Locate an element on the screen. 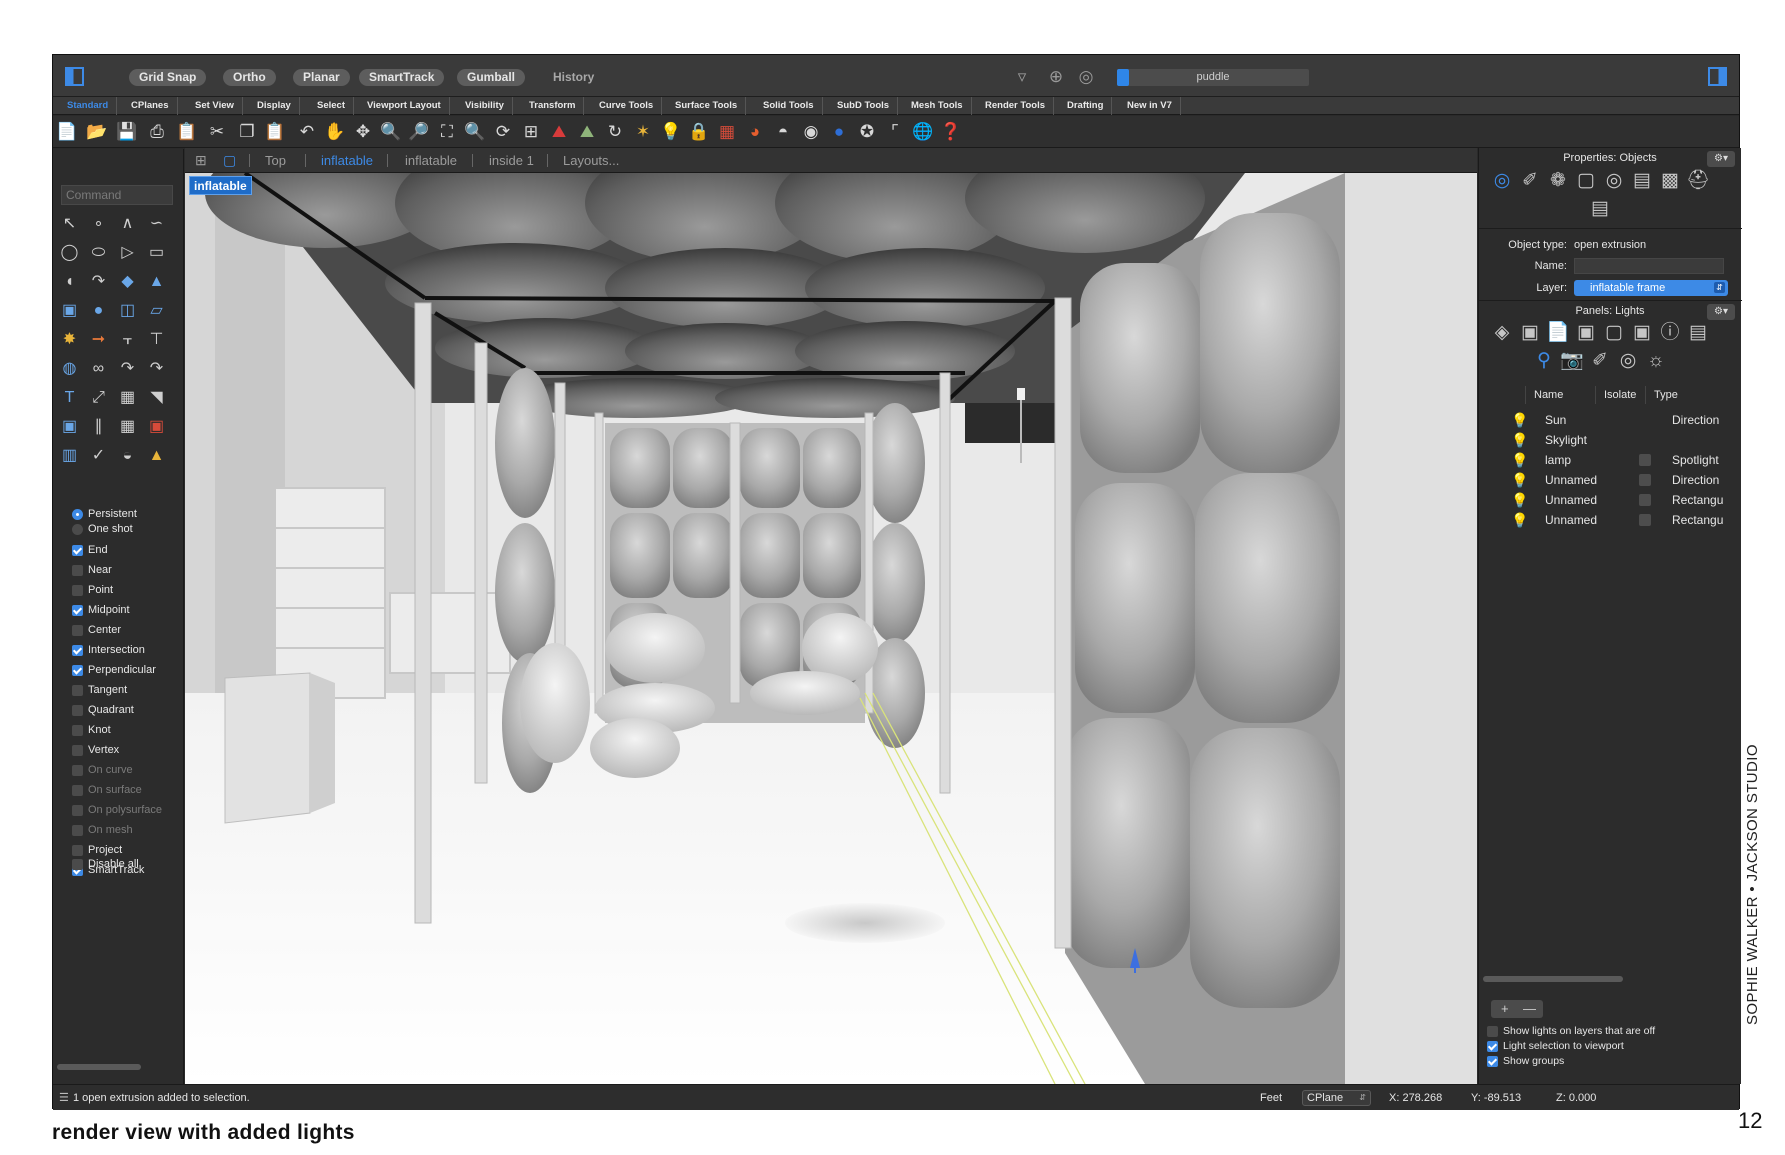 The image size is (1785, 1155). tab-solid-tools: Solid Tools is located at coordinates (789, 106).